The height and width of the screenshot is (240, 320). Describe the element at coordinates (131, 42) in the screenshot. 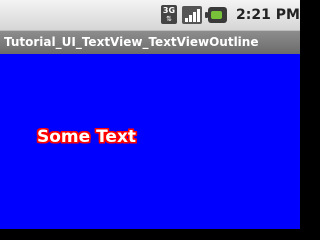

I see `app-title: Tutorial_UI_TextView_TextViewOutline` at that location.